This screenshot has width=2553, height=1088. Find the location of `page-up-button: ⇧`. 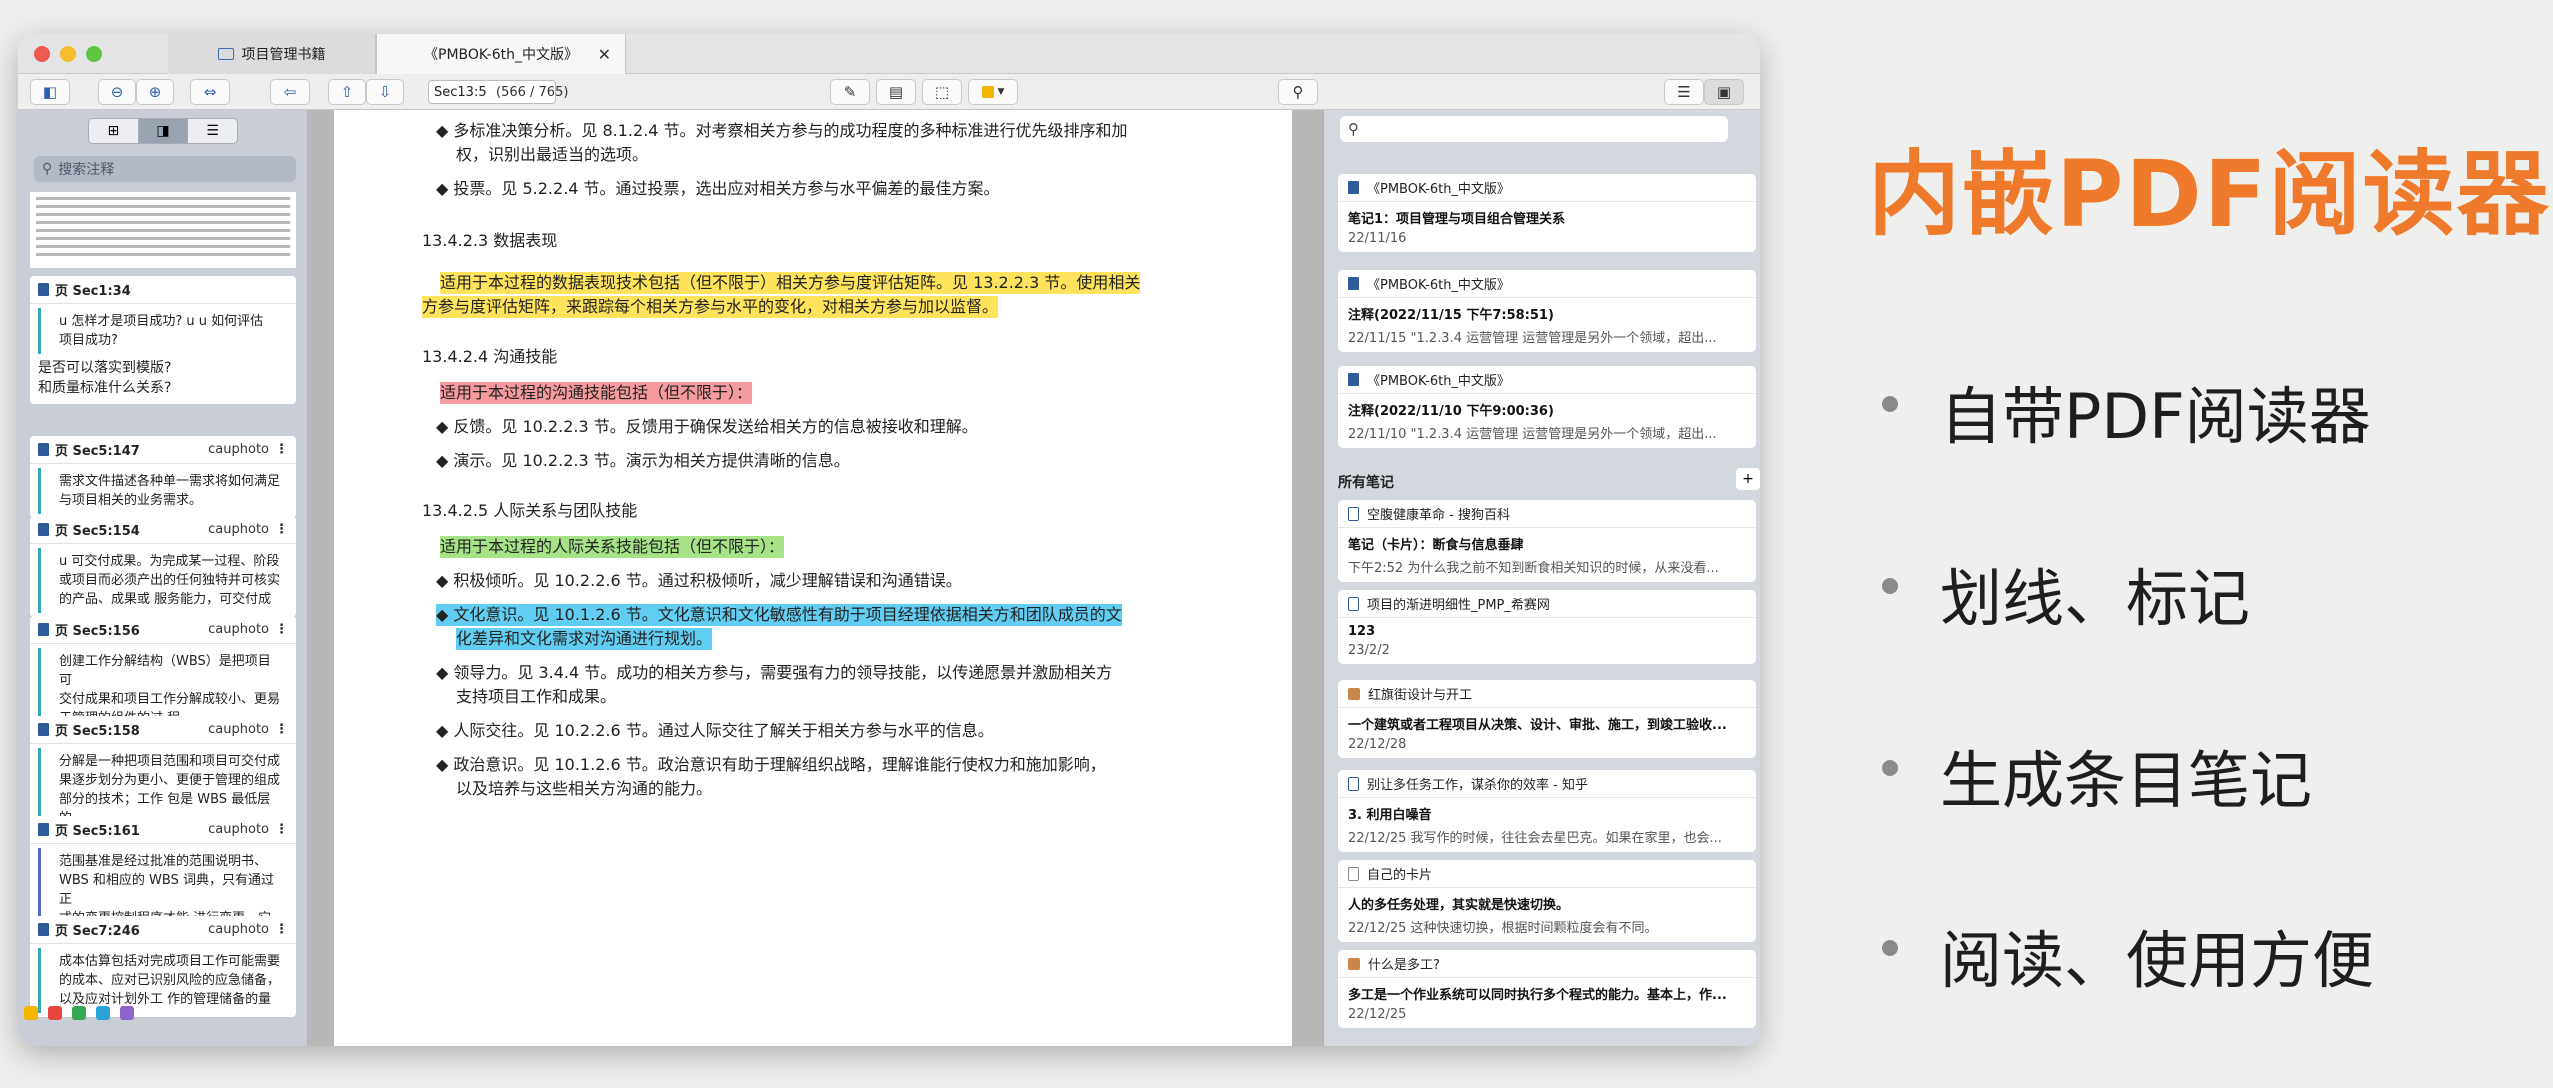

page-up-button: ⇧ is located at coordinates (347, 92).